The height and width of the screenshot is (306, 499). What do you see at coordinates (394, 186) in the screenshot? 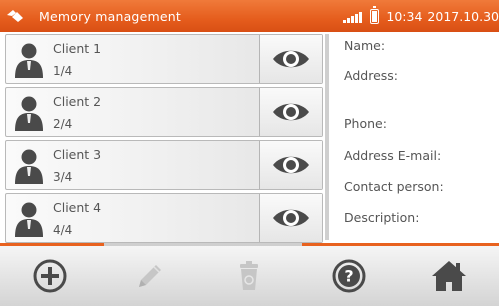
I see `contact-person-label: Contact person:` at bounding box center [394, 186].